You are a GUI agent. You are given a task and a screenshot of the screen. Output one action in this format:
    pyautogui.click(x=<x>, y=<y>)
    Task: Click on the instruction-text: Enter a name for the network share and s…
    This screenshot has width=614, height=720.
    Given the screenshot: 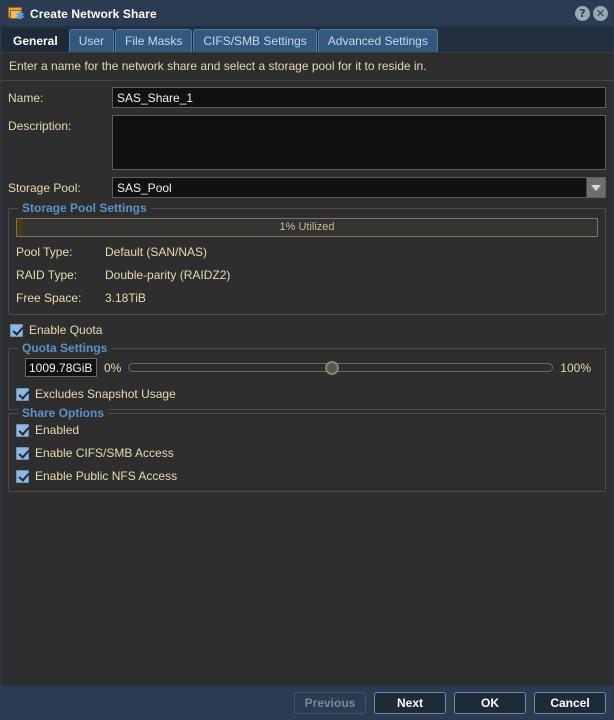 What is the action you would take?
    pyautogui.click(x=307, y=67)
    